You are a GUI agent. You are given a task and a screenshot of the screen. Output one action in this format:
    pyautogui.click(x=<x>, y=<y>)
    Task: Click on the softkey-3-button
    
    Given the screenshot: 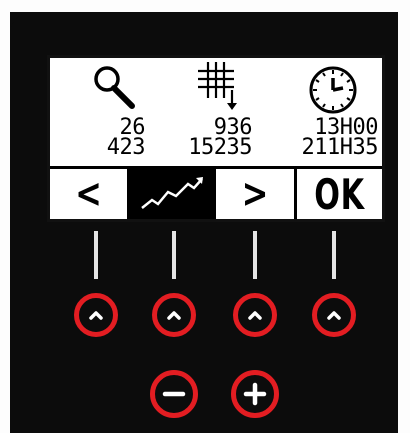 What is the action you would take?
    pyautogui.click(x=255, y=315)
    